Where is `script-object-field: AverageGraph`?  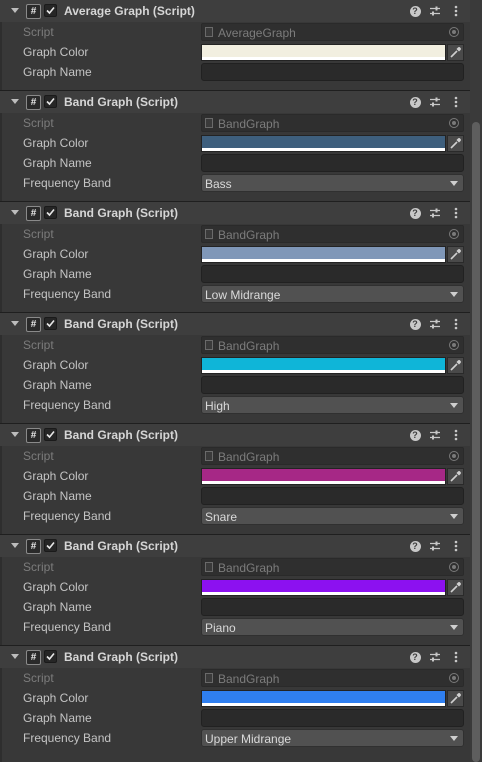 script-object-field: AverageGraph is located at coordinates (332, 32).